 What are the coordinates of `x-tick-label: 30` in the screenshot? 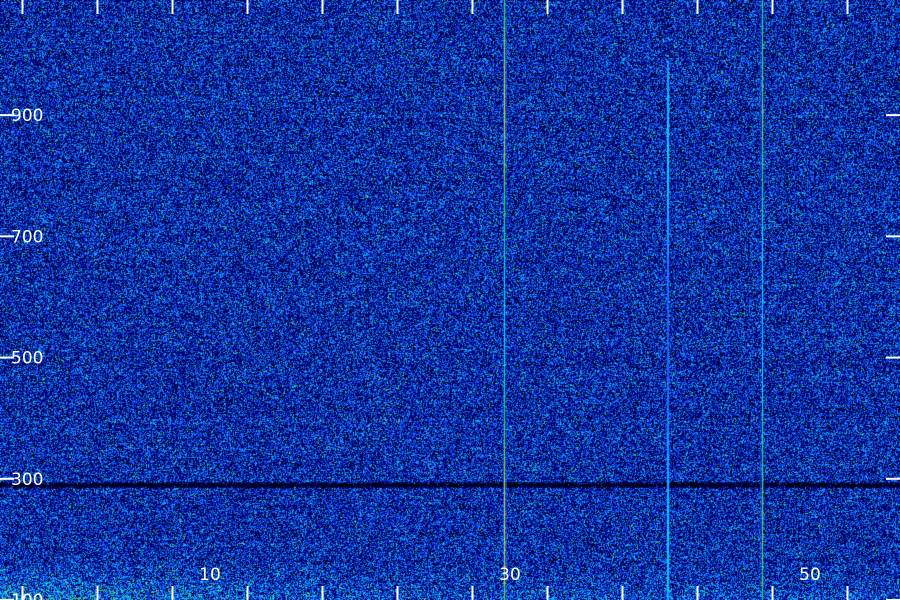 It's located at (510, 575).